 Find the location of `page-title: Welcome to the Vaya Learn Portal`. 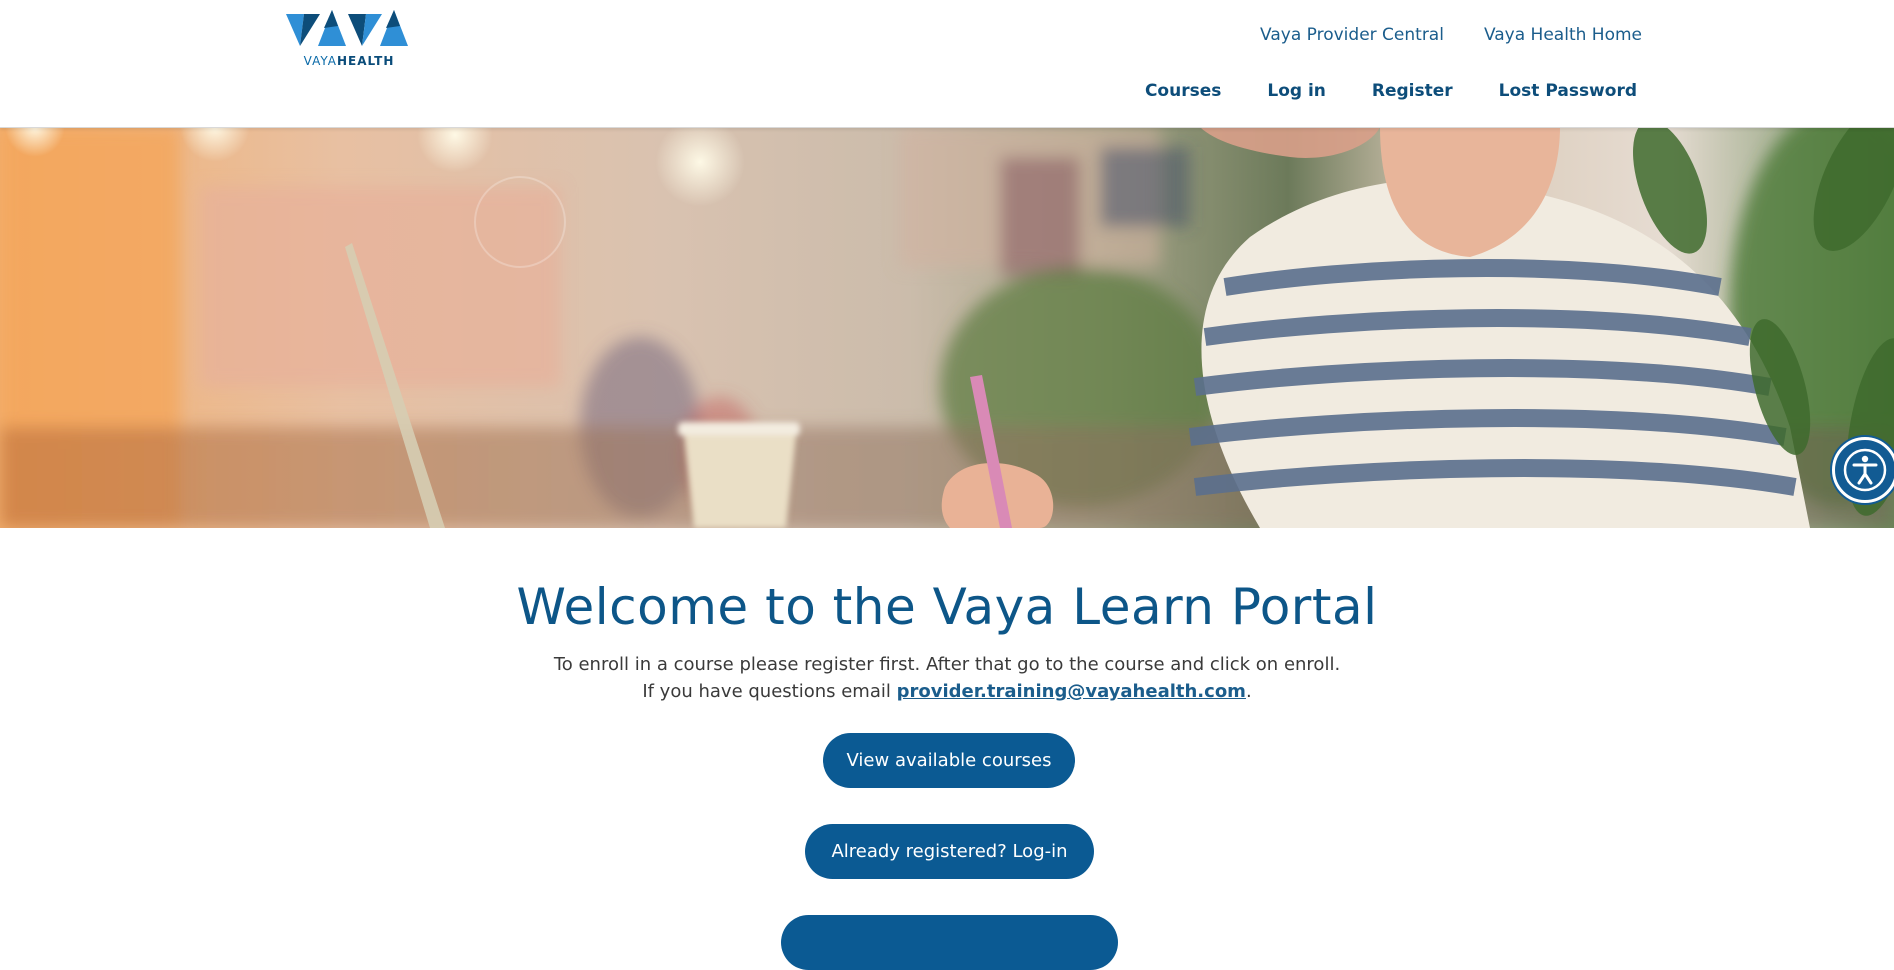

page-title: Welcome to the Vaya Learn Portal is located at coordinates (947, 607).